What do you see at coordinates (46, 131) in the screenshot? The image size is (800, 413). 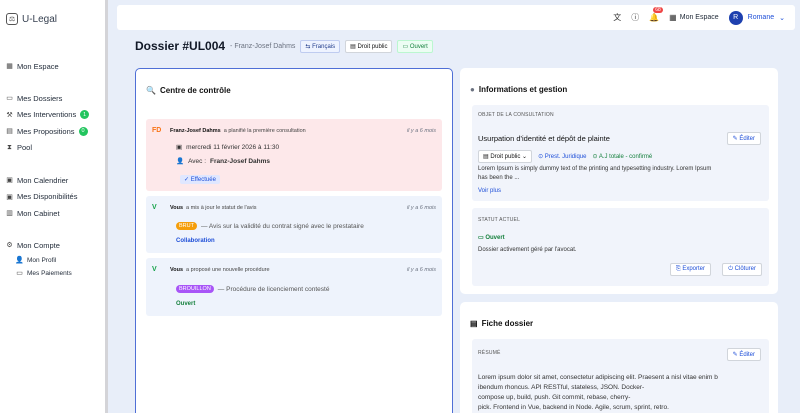 I see `sidebar-item-label: Mes Propositions` at bounding box center [46, 131].